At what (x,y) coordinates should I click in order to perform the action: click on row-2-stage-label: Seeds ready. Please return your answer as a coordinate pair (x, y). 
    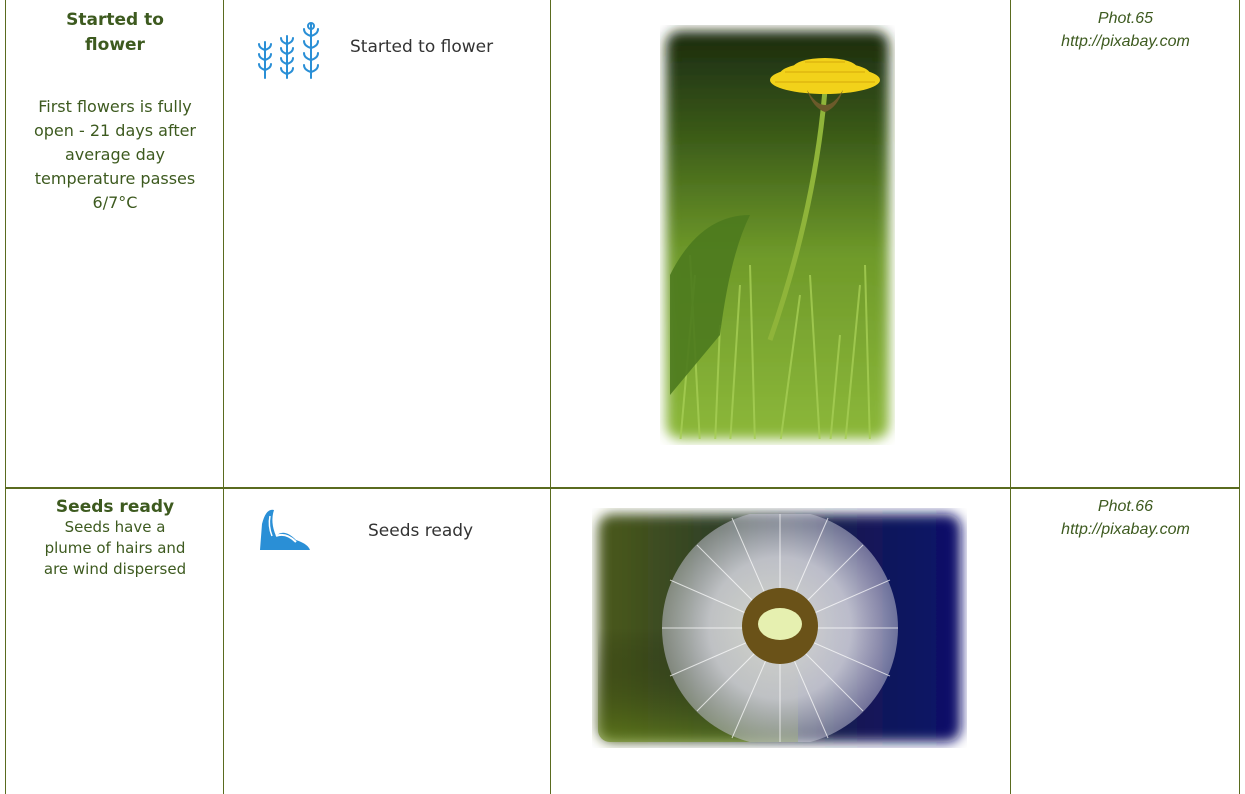
    Looking at the image, I should click on (421, 531).